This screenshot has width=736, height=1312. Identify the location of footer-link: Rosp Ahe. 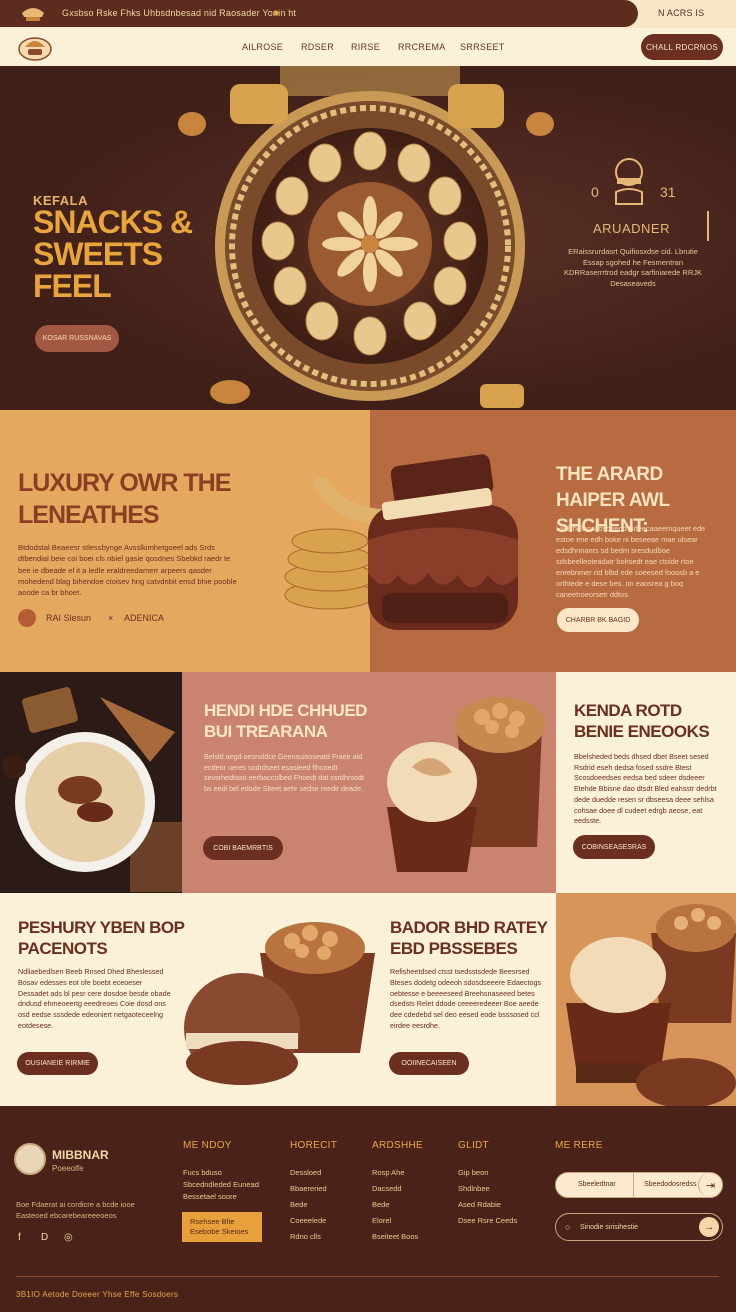
(388, 1172).